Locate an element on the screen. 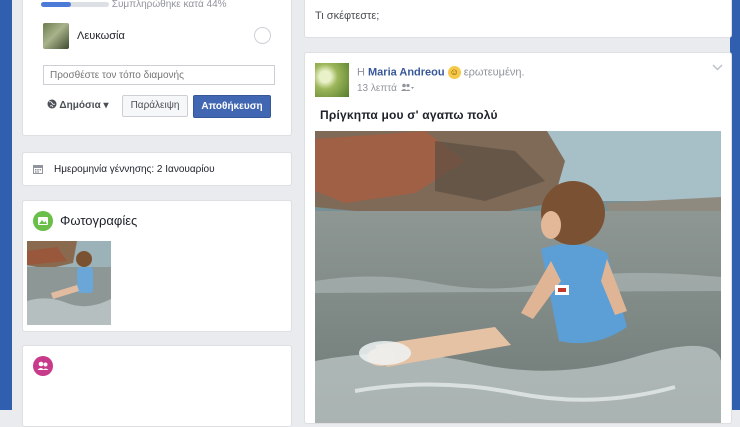 The height and width of the screenshot is (427, 740). friends-audience-icon is located at coordinates (407, 88).